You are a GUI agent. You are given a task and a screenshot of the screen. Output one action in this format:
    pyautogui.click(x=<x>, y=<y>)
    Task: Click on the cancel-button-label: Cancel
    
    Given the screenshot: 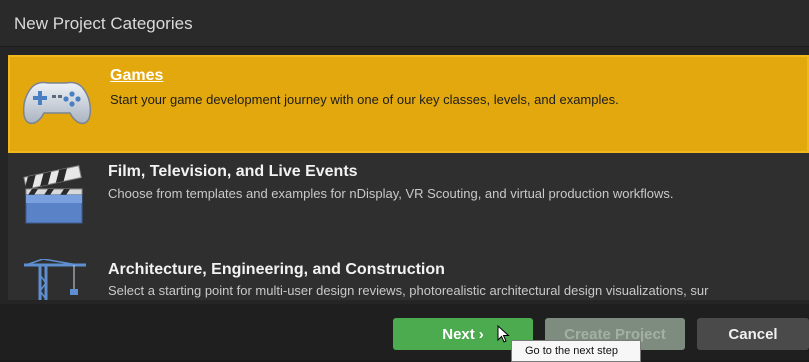 What is the action you would take?
    pyautogui.click(x=753, y=334)
    